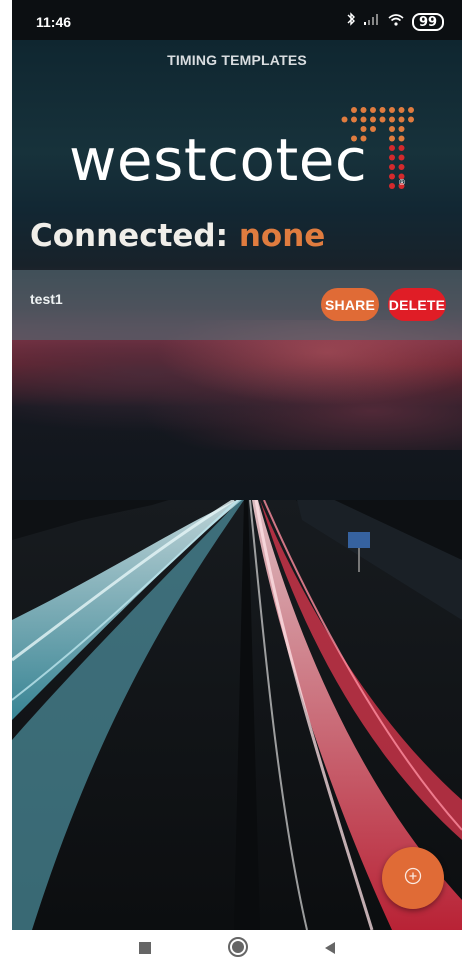  What do you see at coordinates (218, 160) in the screenshot?
I see `logo-wordmark: westcotec` at bounding box center [218, 160].